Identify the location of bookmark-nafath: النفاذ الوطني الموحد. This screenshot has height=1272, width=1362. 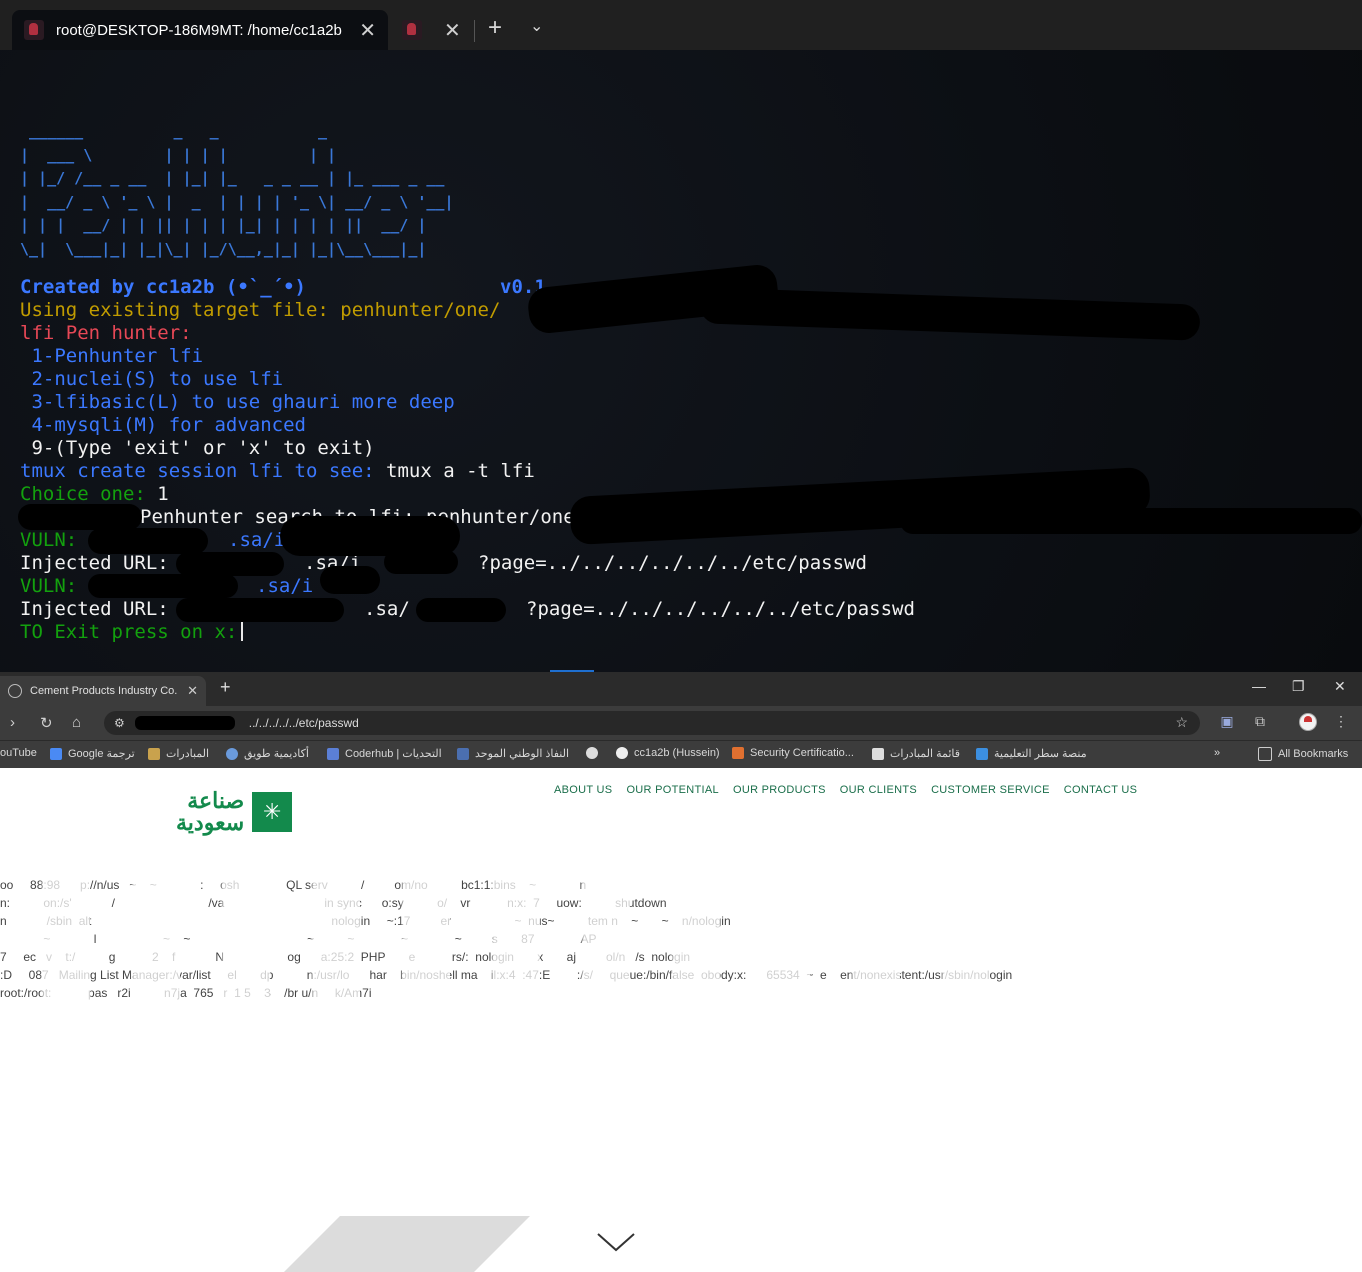
(513, 753).